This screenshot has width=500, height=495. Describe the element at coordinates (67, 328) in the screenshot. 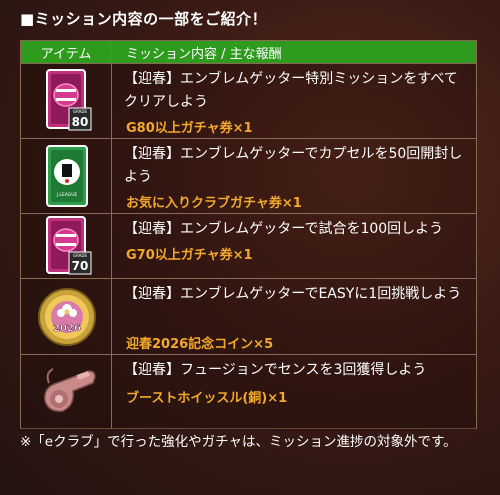

I see `svg-text: 2026` at that location.